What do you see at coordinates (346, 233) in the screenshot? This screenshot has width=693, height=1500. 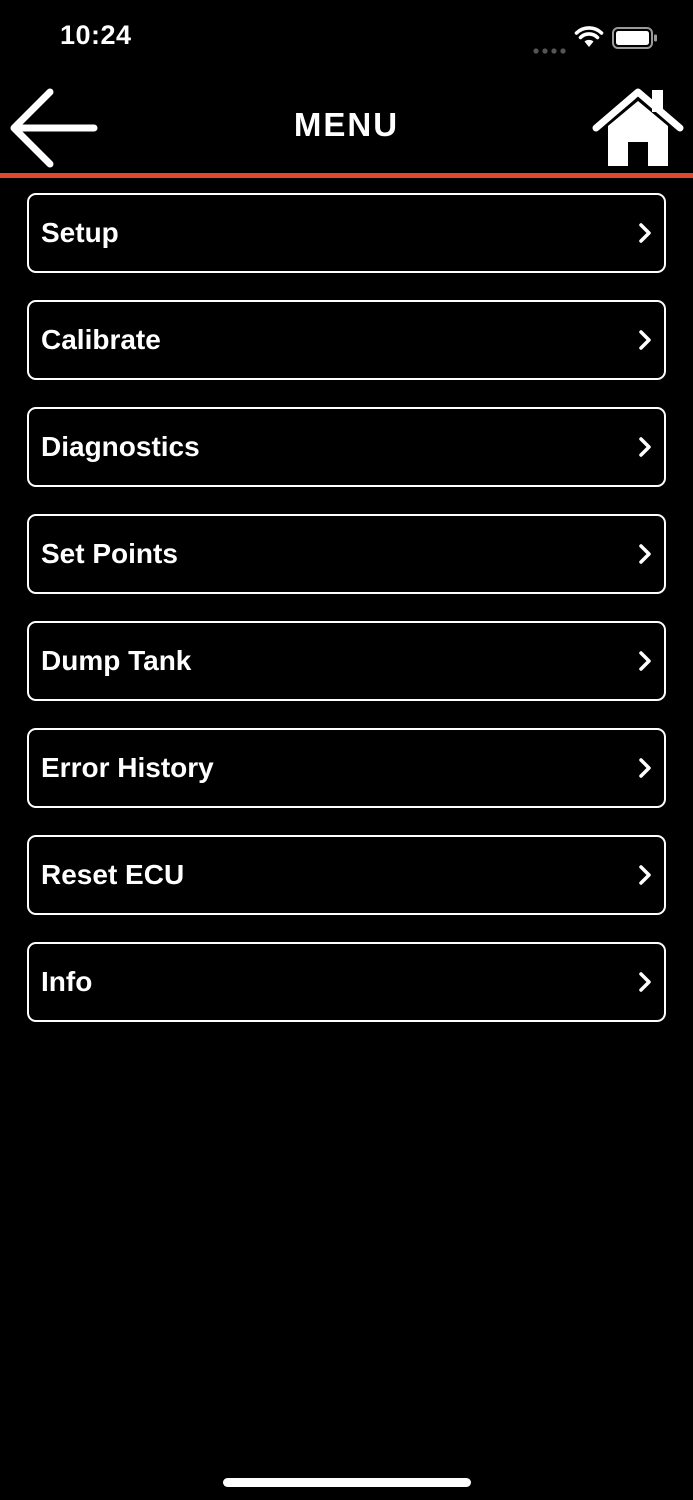 I see `menu-item-setup: Setup` at bounding box center [346, 233].